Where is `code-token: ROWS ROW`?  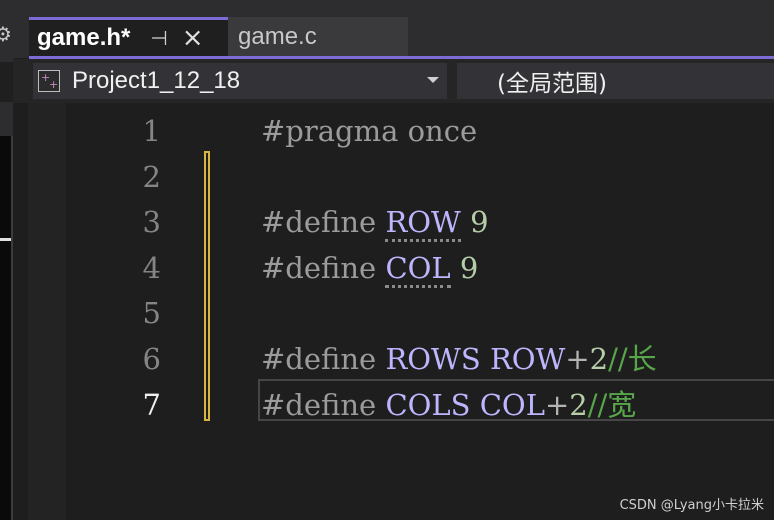 code-token: ROWS ROW is located at coordinates (475, 358).